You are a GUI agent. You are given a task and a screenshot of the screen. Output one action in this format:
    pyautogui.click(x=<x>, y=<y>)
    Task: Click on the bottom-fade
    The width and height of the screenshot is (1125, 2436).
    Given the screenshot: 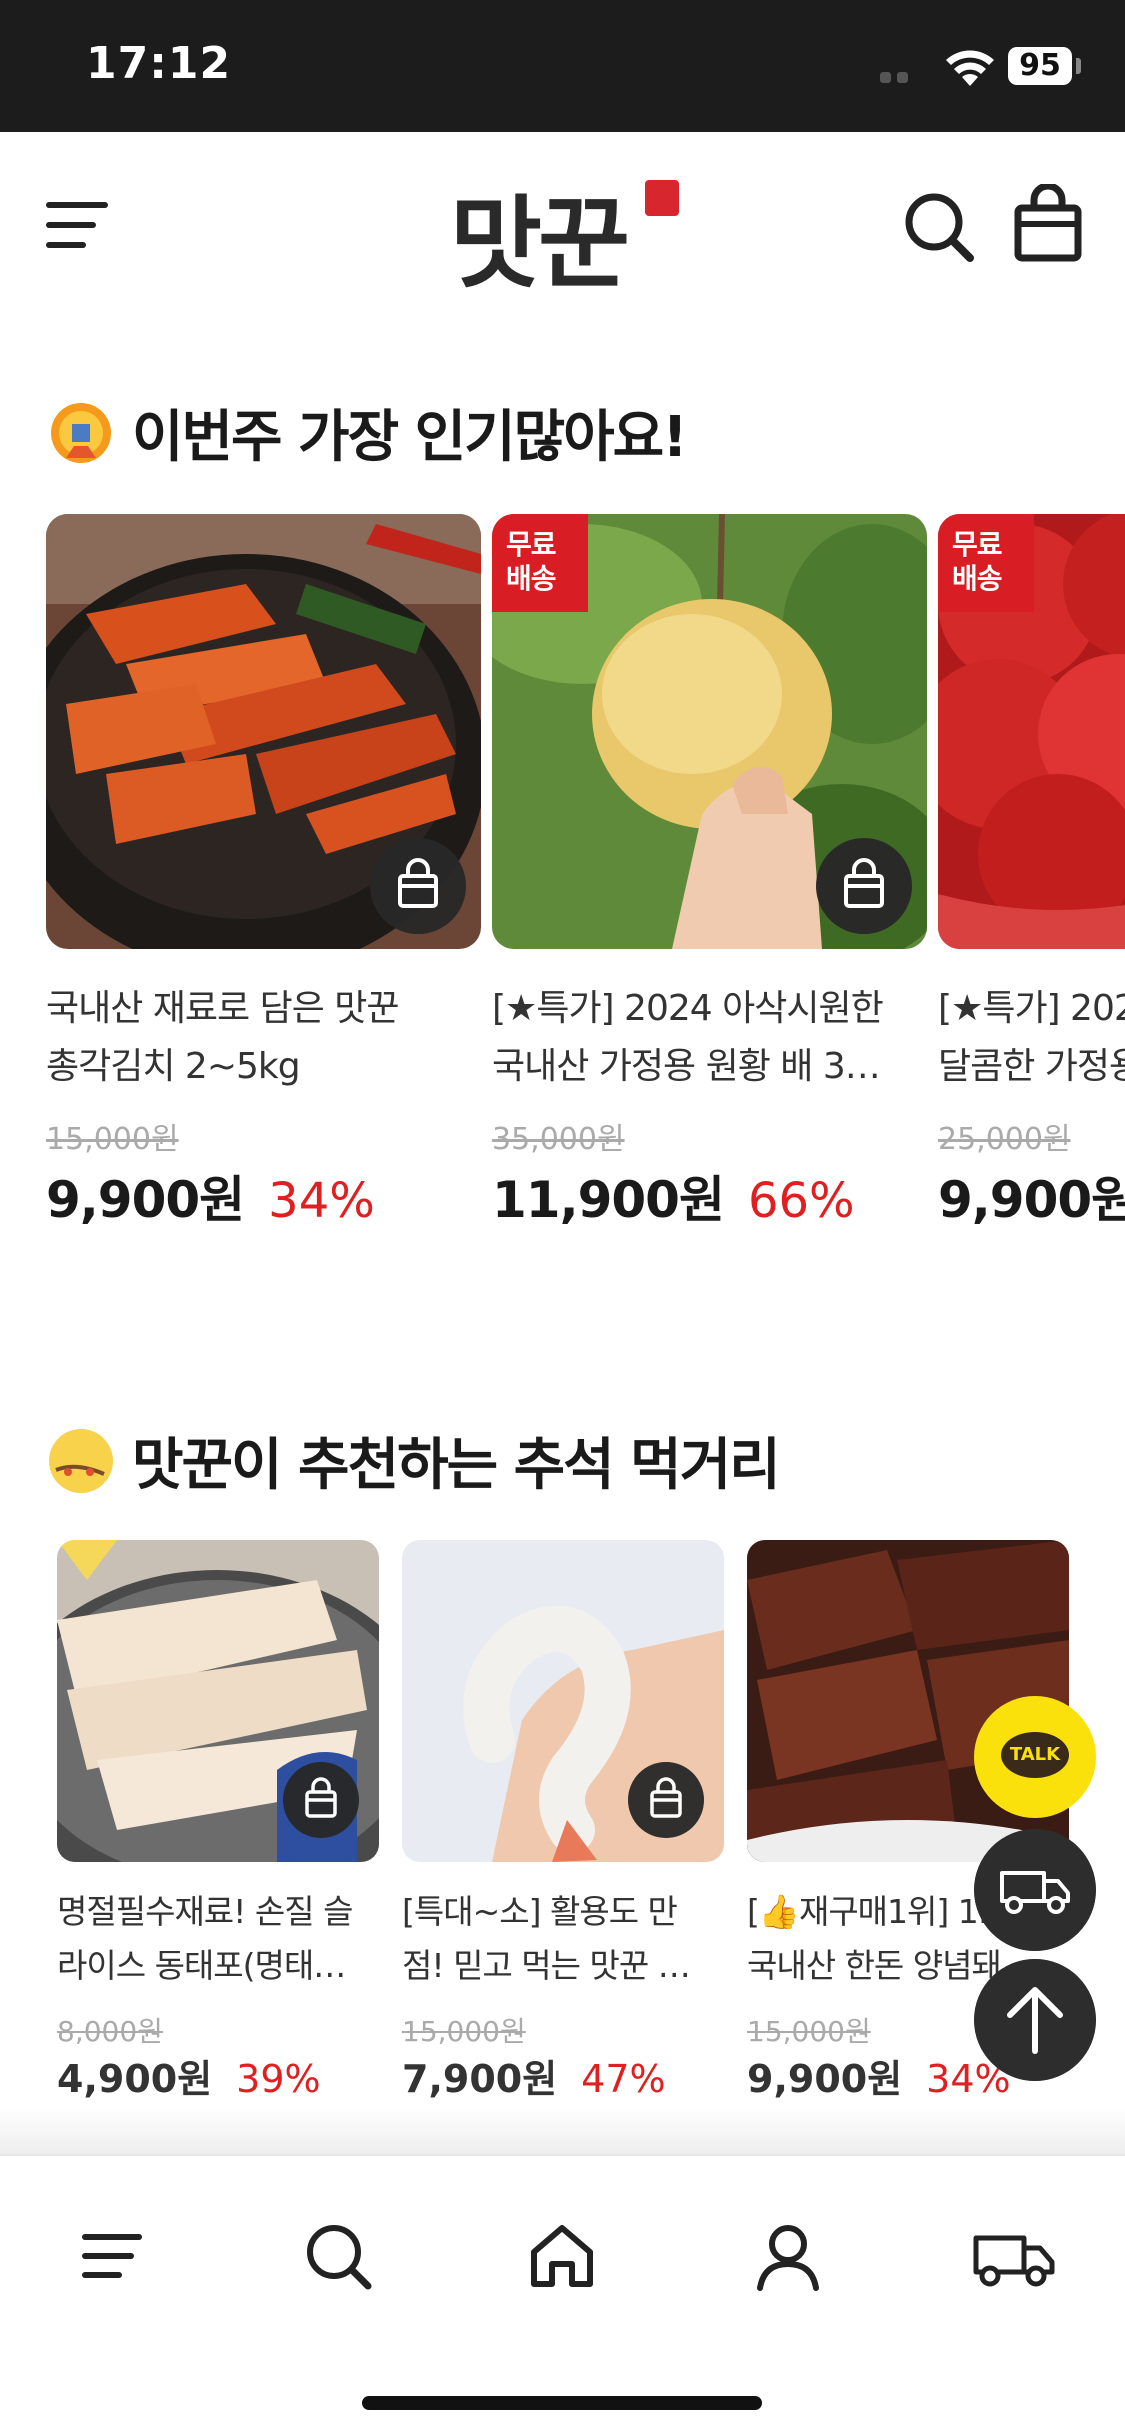 What is the action you would take?
    pyautogui.click(x=562, y=2131)
    